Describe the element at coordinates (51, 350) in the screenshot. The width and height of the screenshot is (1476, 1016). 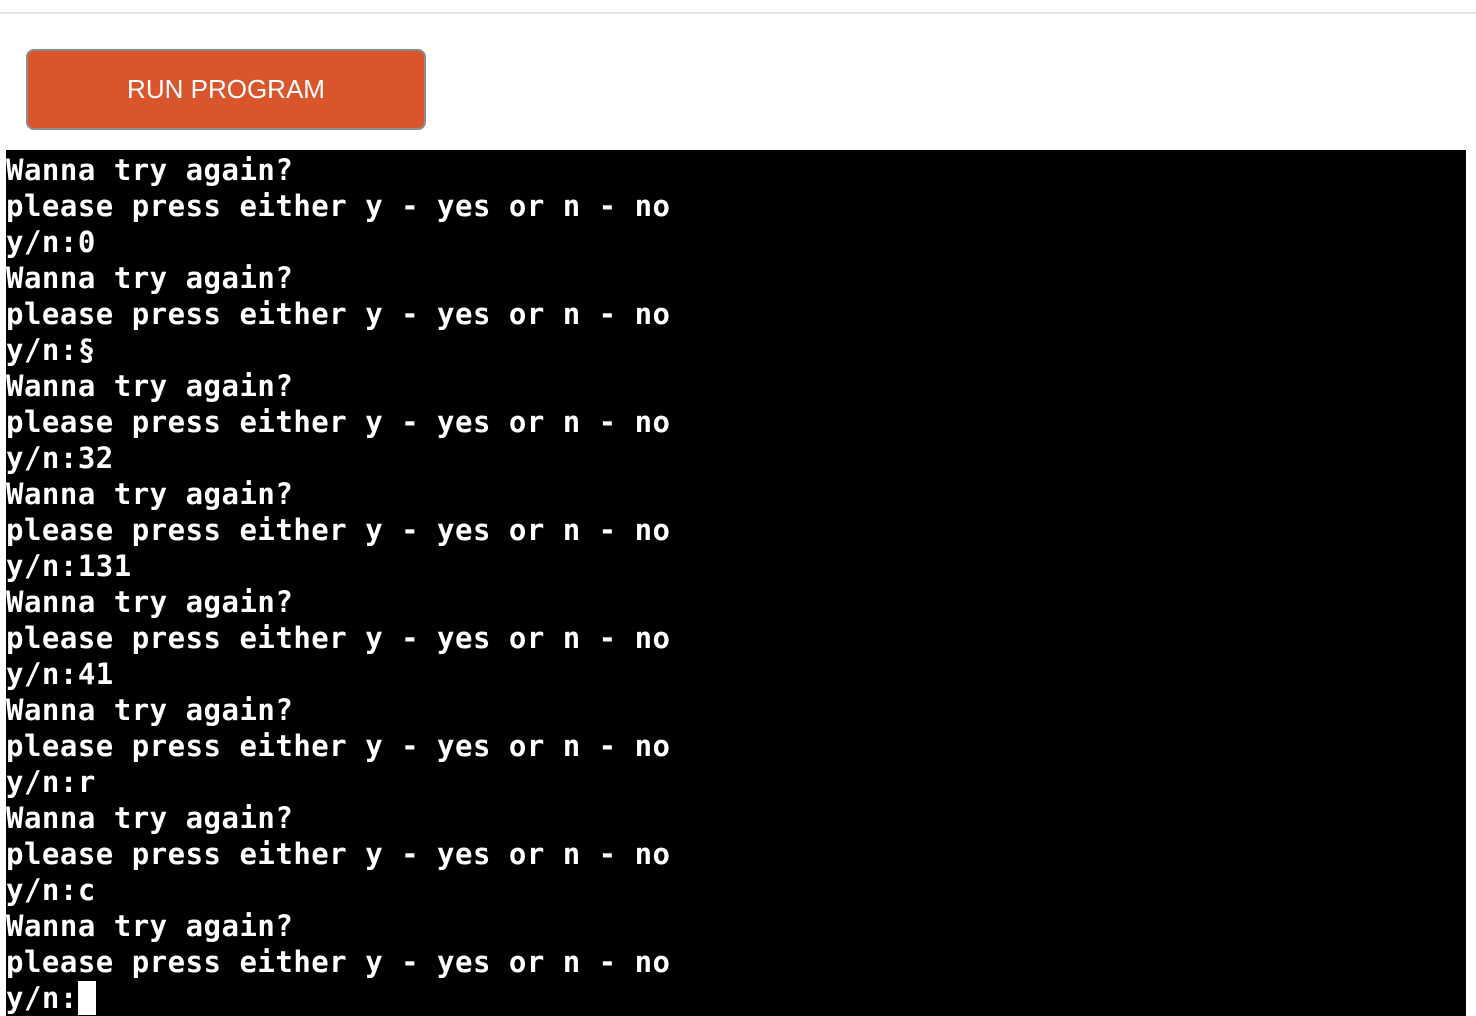
I see `terminal-line: y/n:§` at that location.